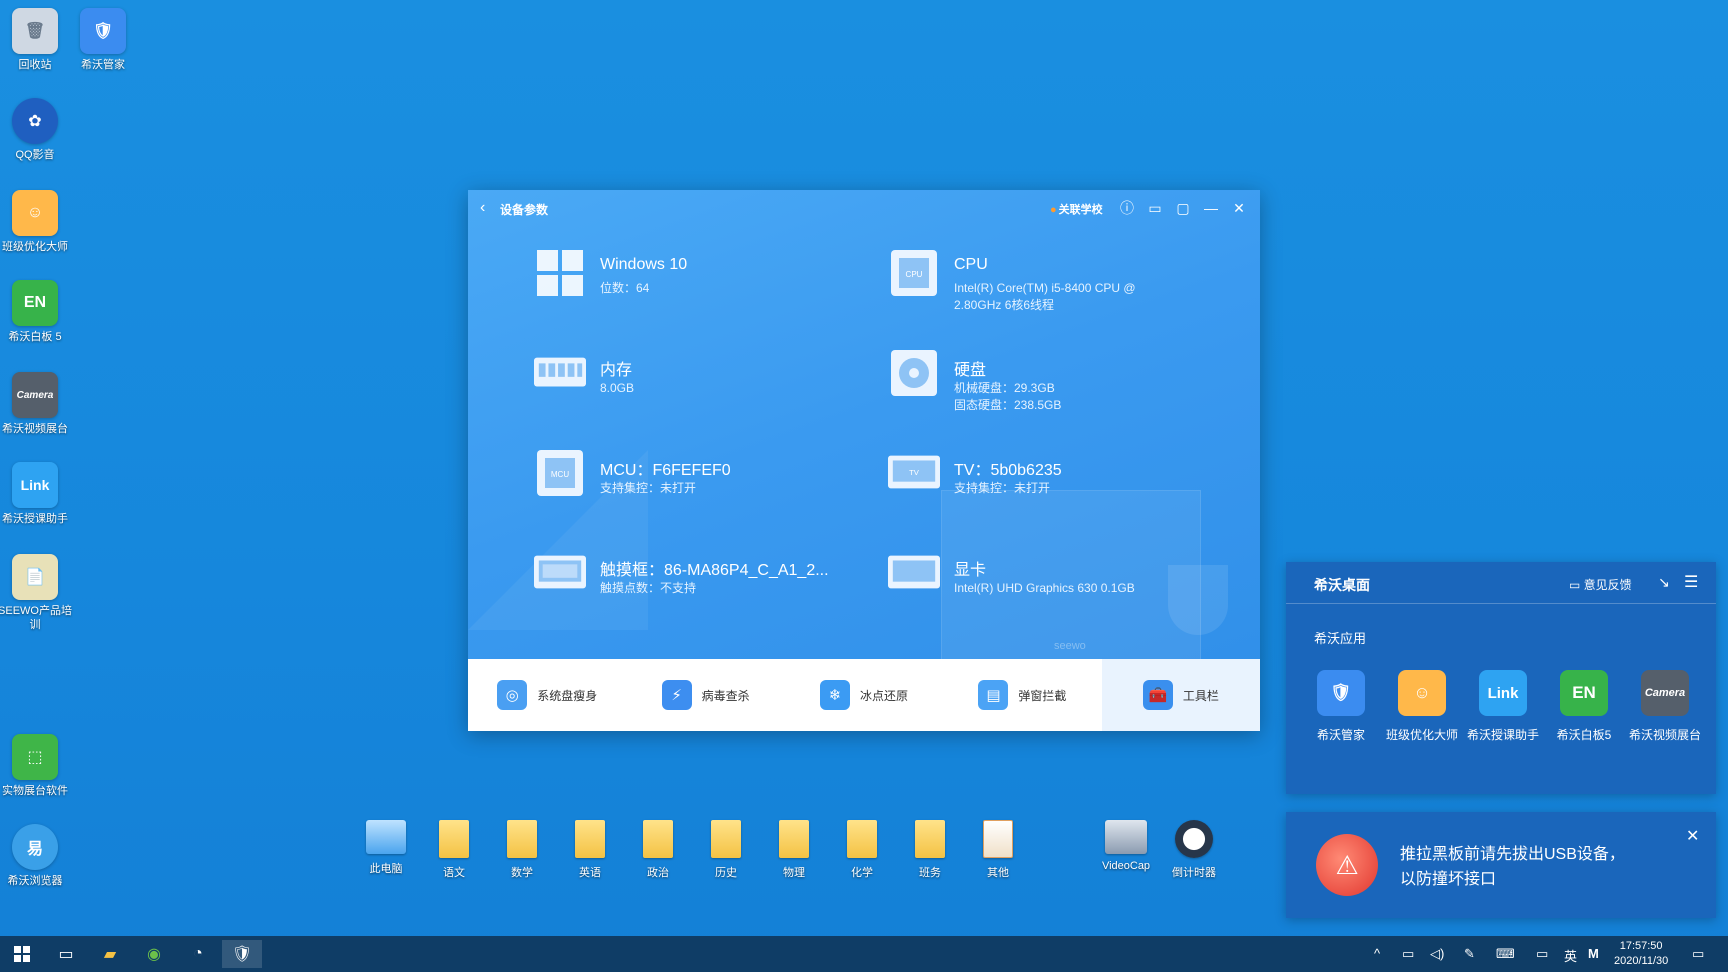 Image resolution: width=1728 pixels, height=972 pixels. I want to click on window-title: 设备参数, so click(524, 210).